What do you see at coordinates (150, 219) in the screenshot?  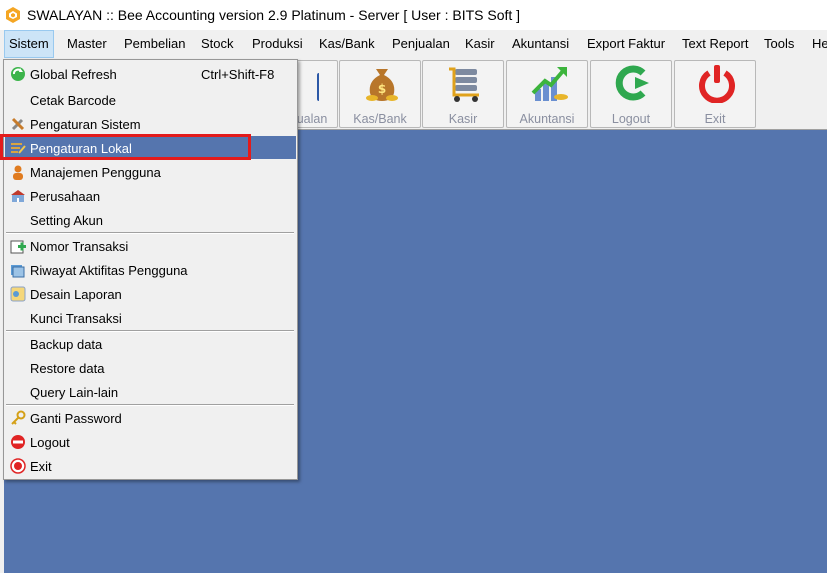 I see `menu-item-setting-akun: Setting Akun` at bounding box center [150, 219].